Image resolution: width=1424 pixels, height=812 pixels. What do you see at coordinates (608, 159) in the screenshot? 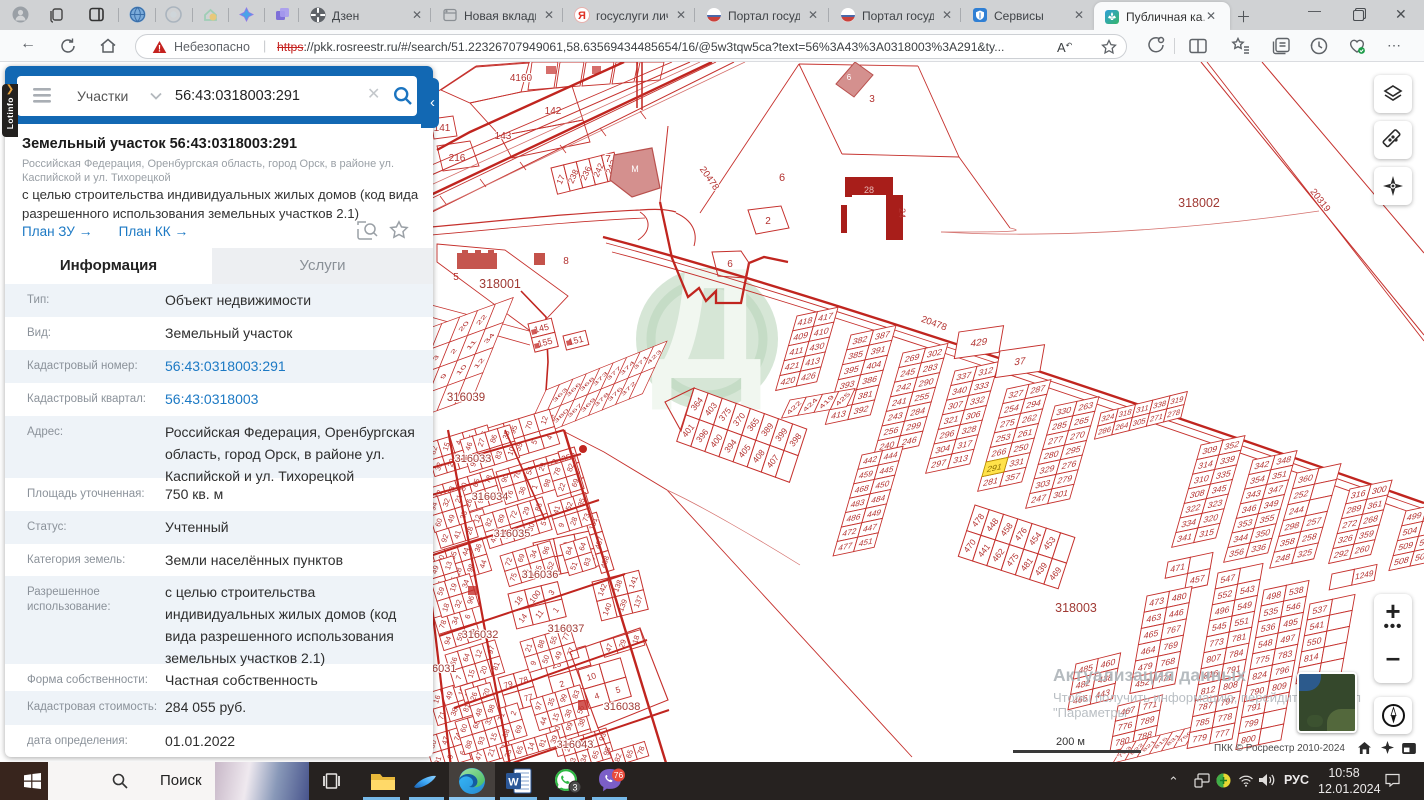
I see `svg-text: 7` at bounding box center [608, 159].